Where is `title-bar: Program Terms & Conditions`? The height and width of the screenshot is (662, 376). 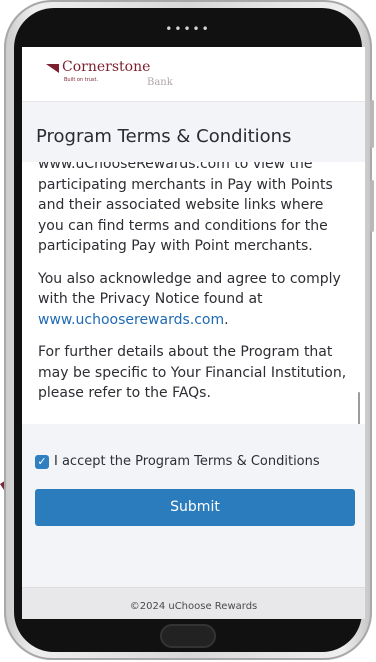
title-bar: Program Terms & Conditions is located at coordinates (193, 132).